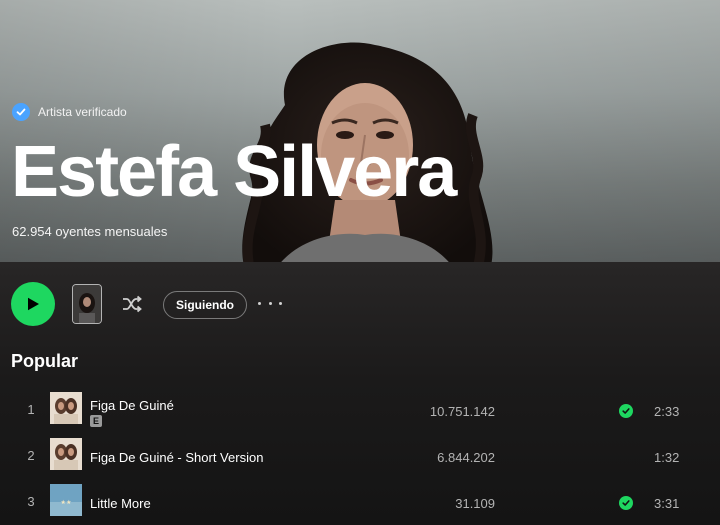 The image size is (720, 525). Describe the element at coordinates (120, 503) in the screenshot. I see `track-title: Little More` at that location.